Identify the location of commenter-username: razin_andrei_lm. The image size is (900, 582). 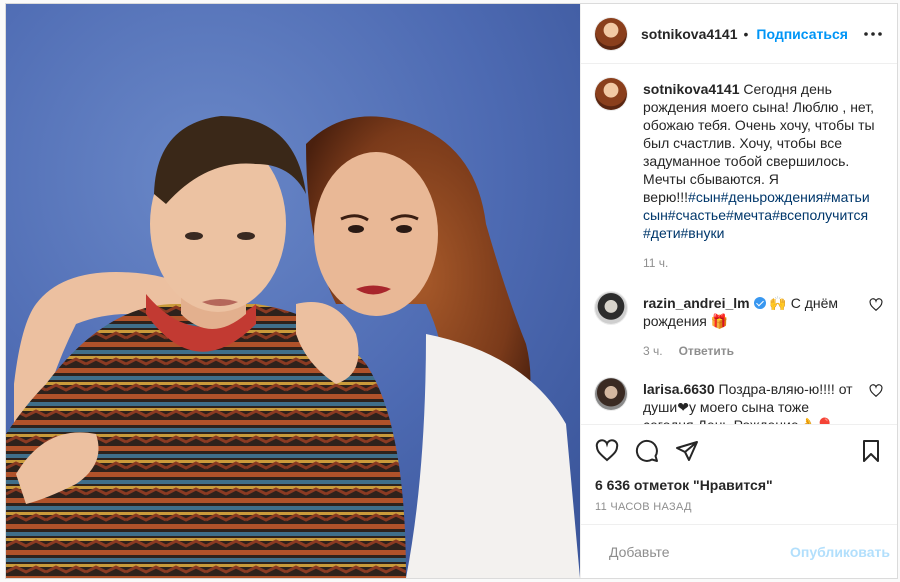
(696, 303).